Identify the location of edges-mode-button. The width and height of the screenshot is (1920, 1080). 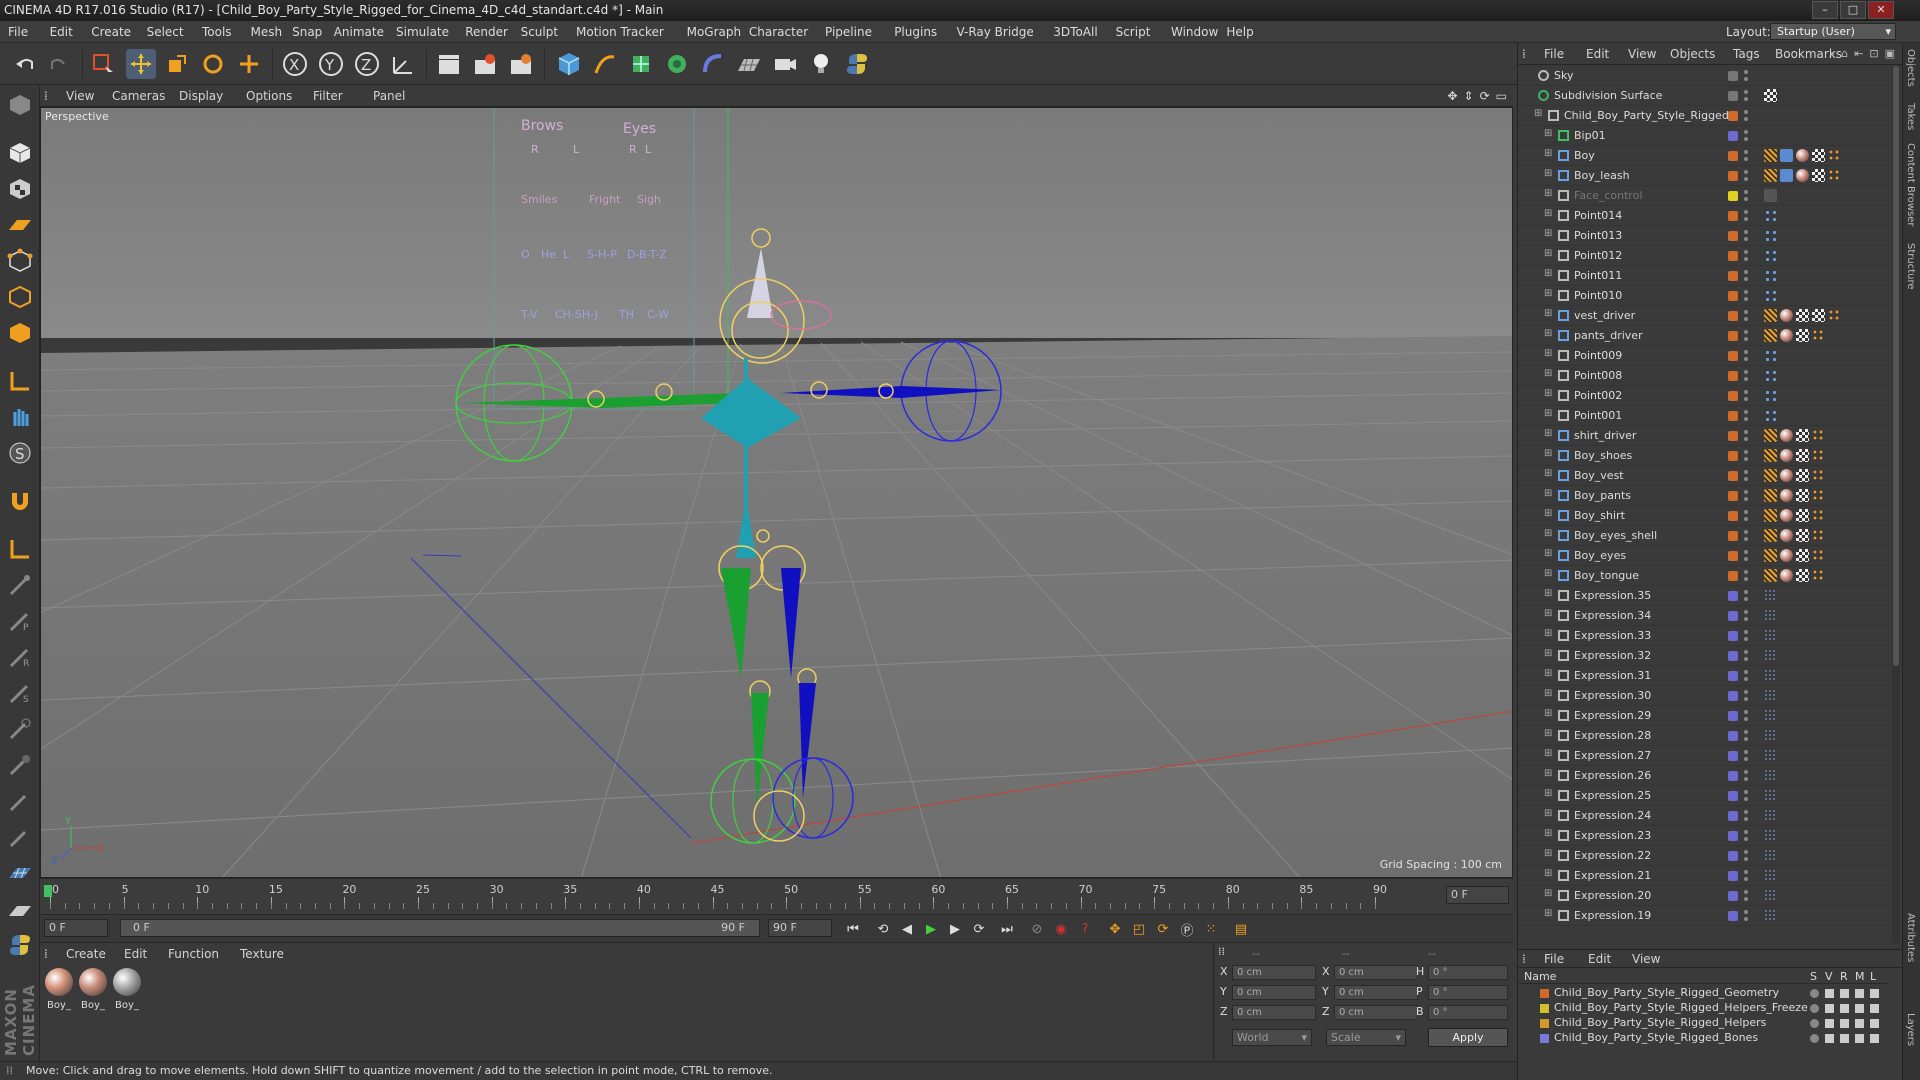
(20, 297).